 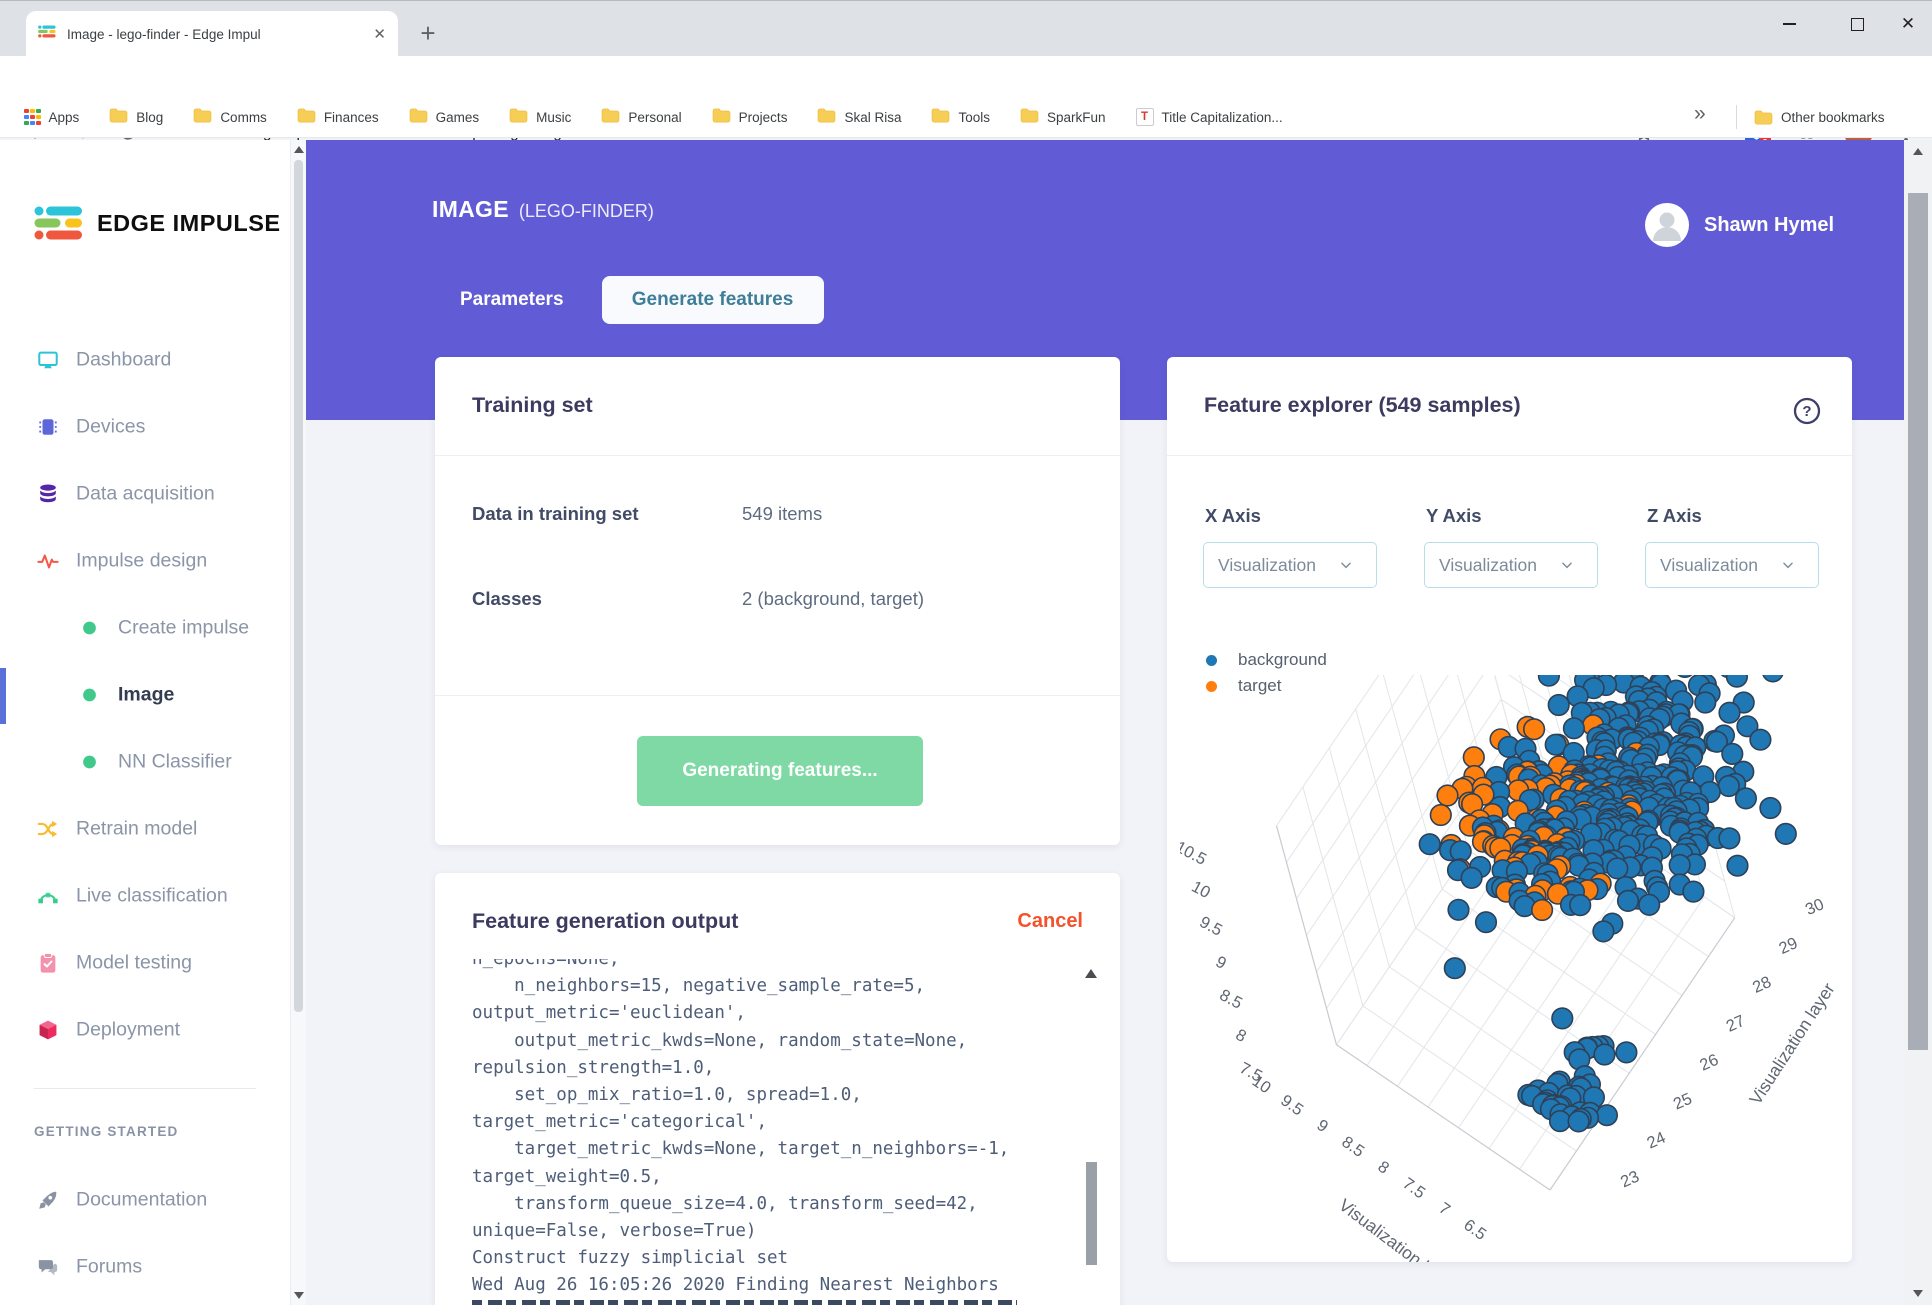 I want to click on sidebar-item-nn-classifier: NN Classifier, so click(x=145, y=762).